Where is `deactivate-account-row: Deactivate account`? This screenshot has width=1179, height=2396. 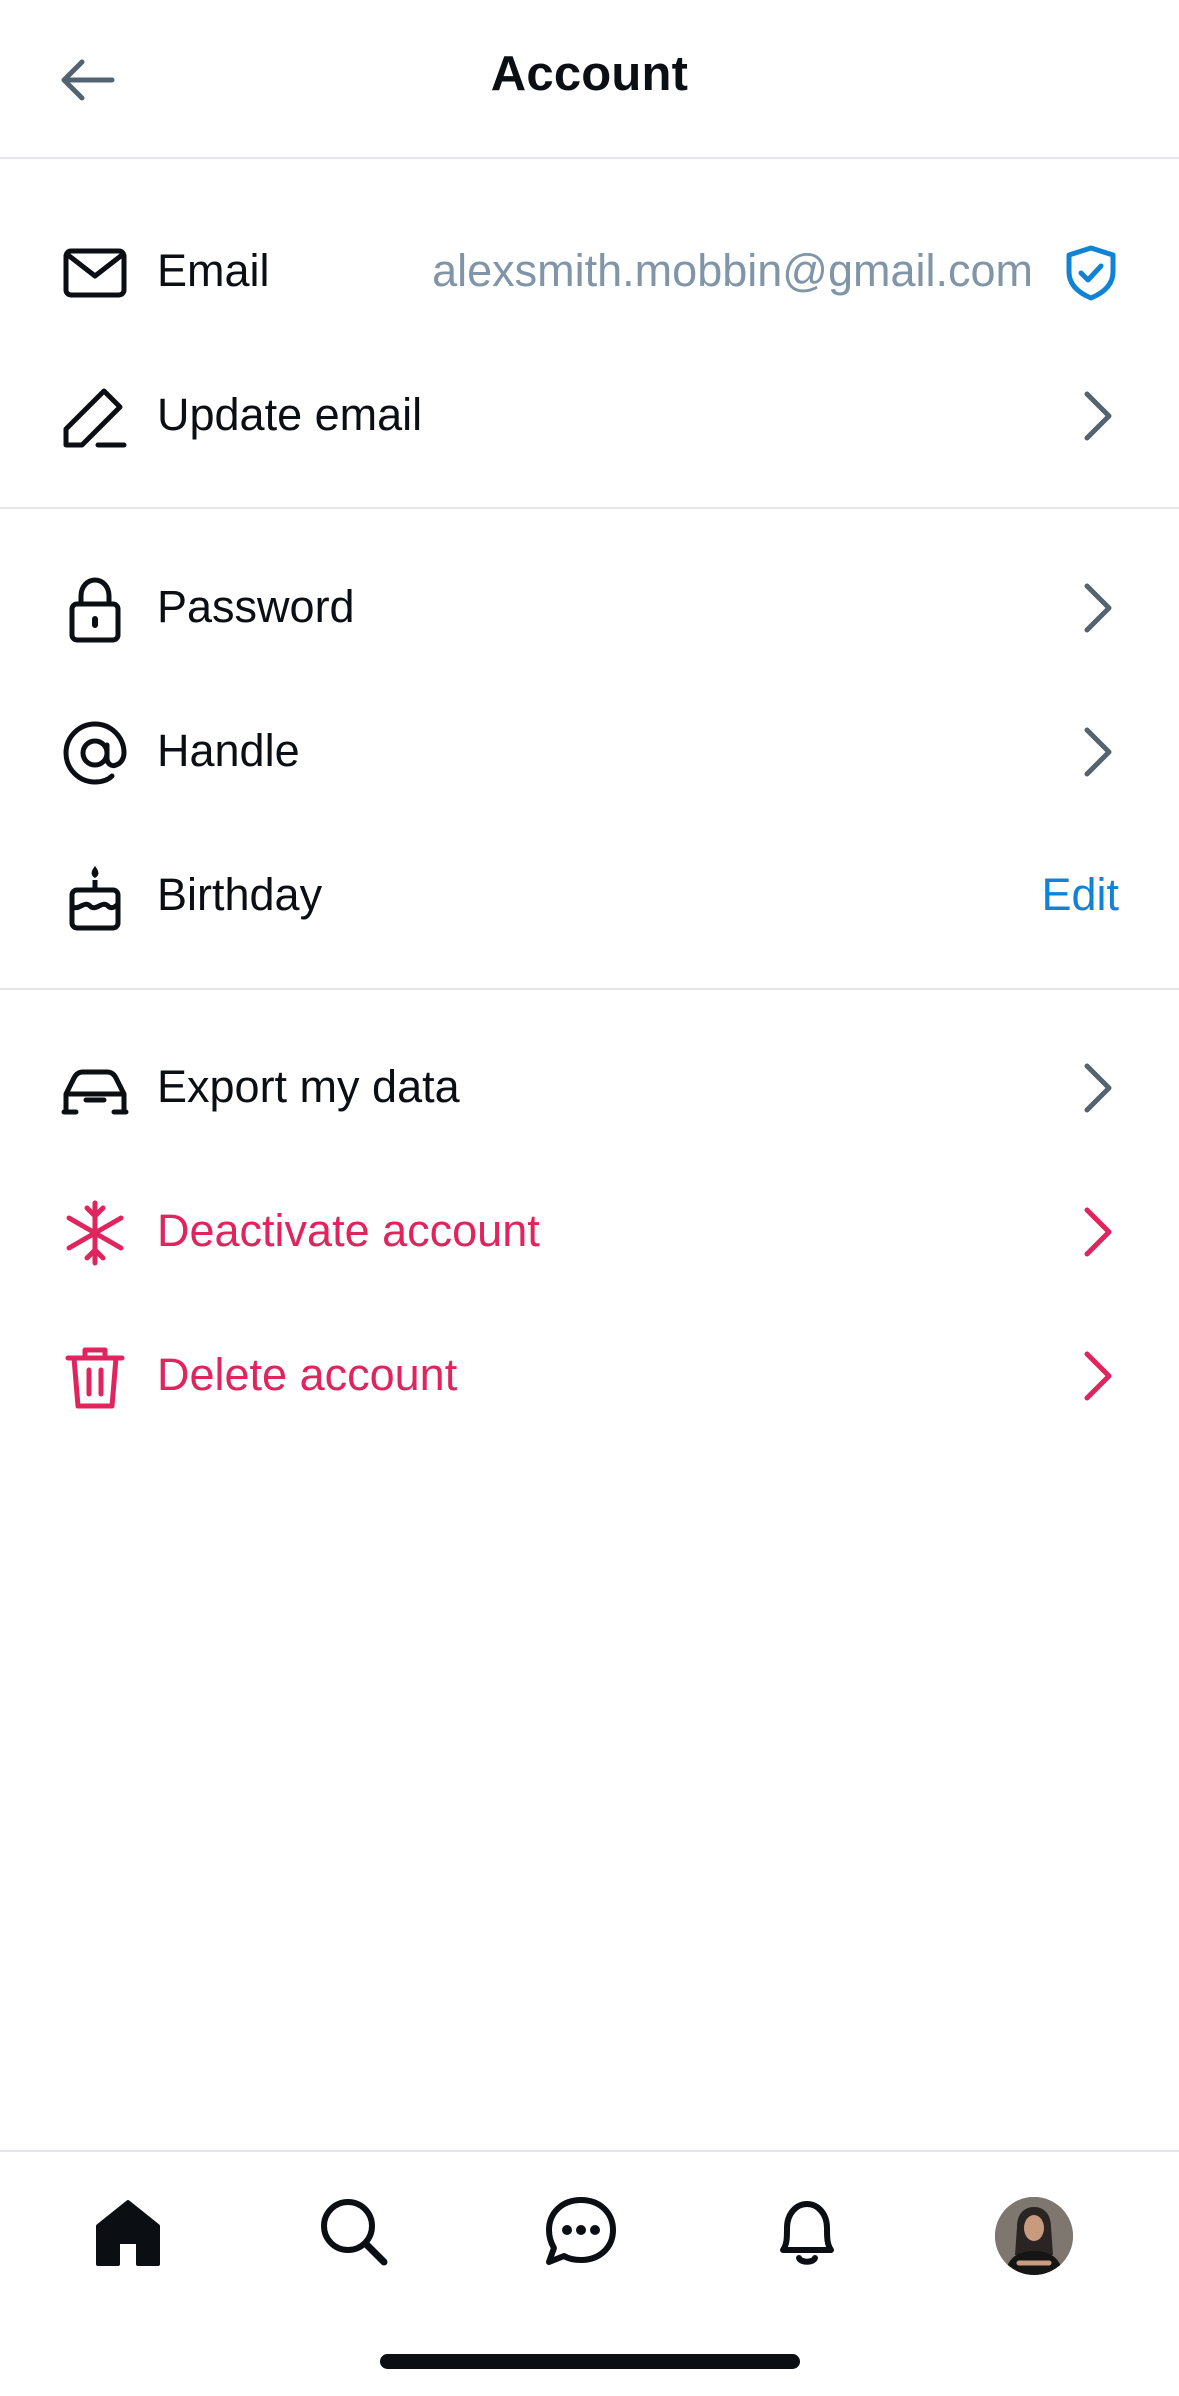 deactivate-account-row: Deactivate account is located at coordinates (589, 1230).